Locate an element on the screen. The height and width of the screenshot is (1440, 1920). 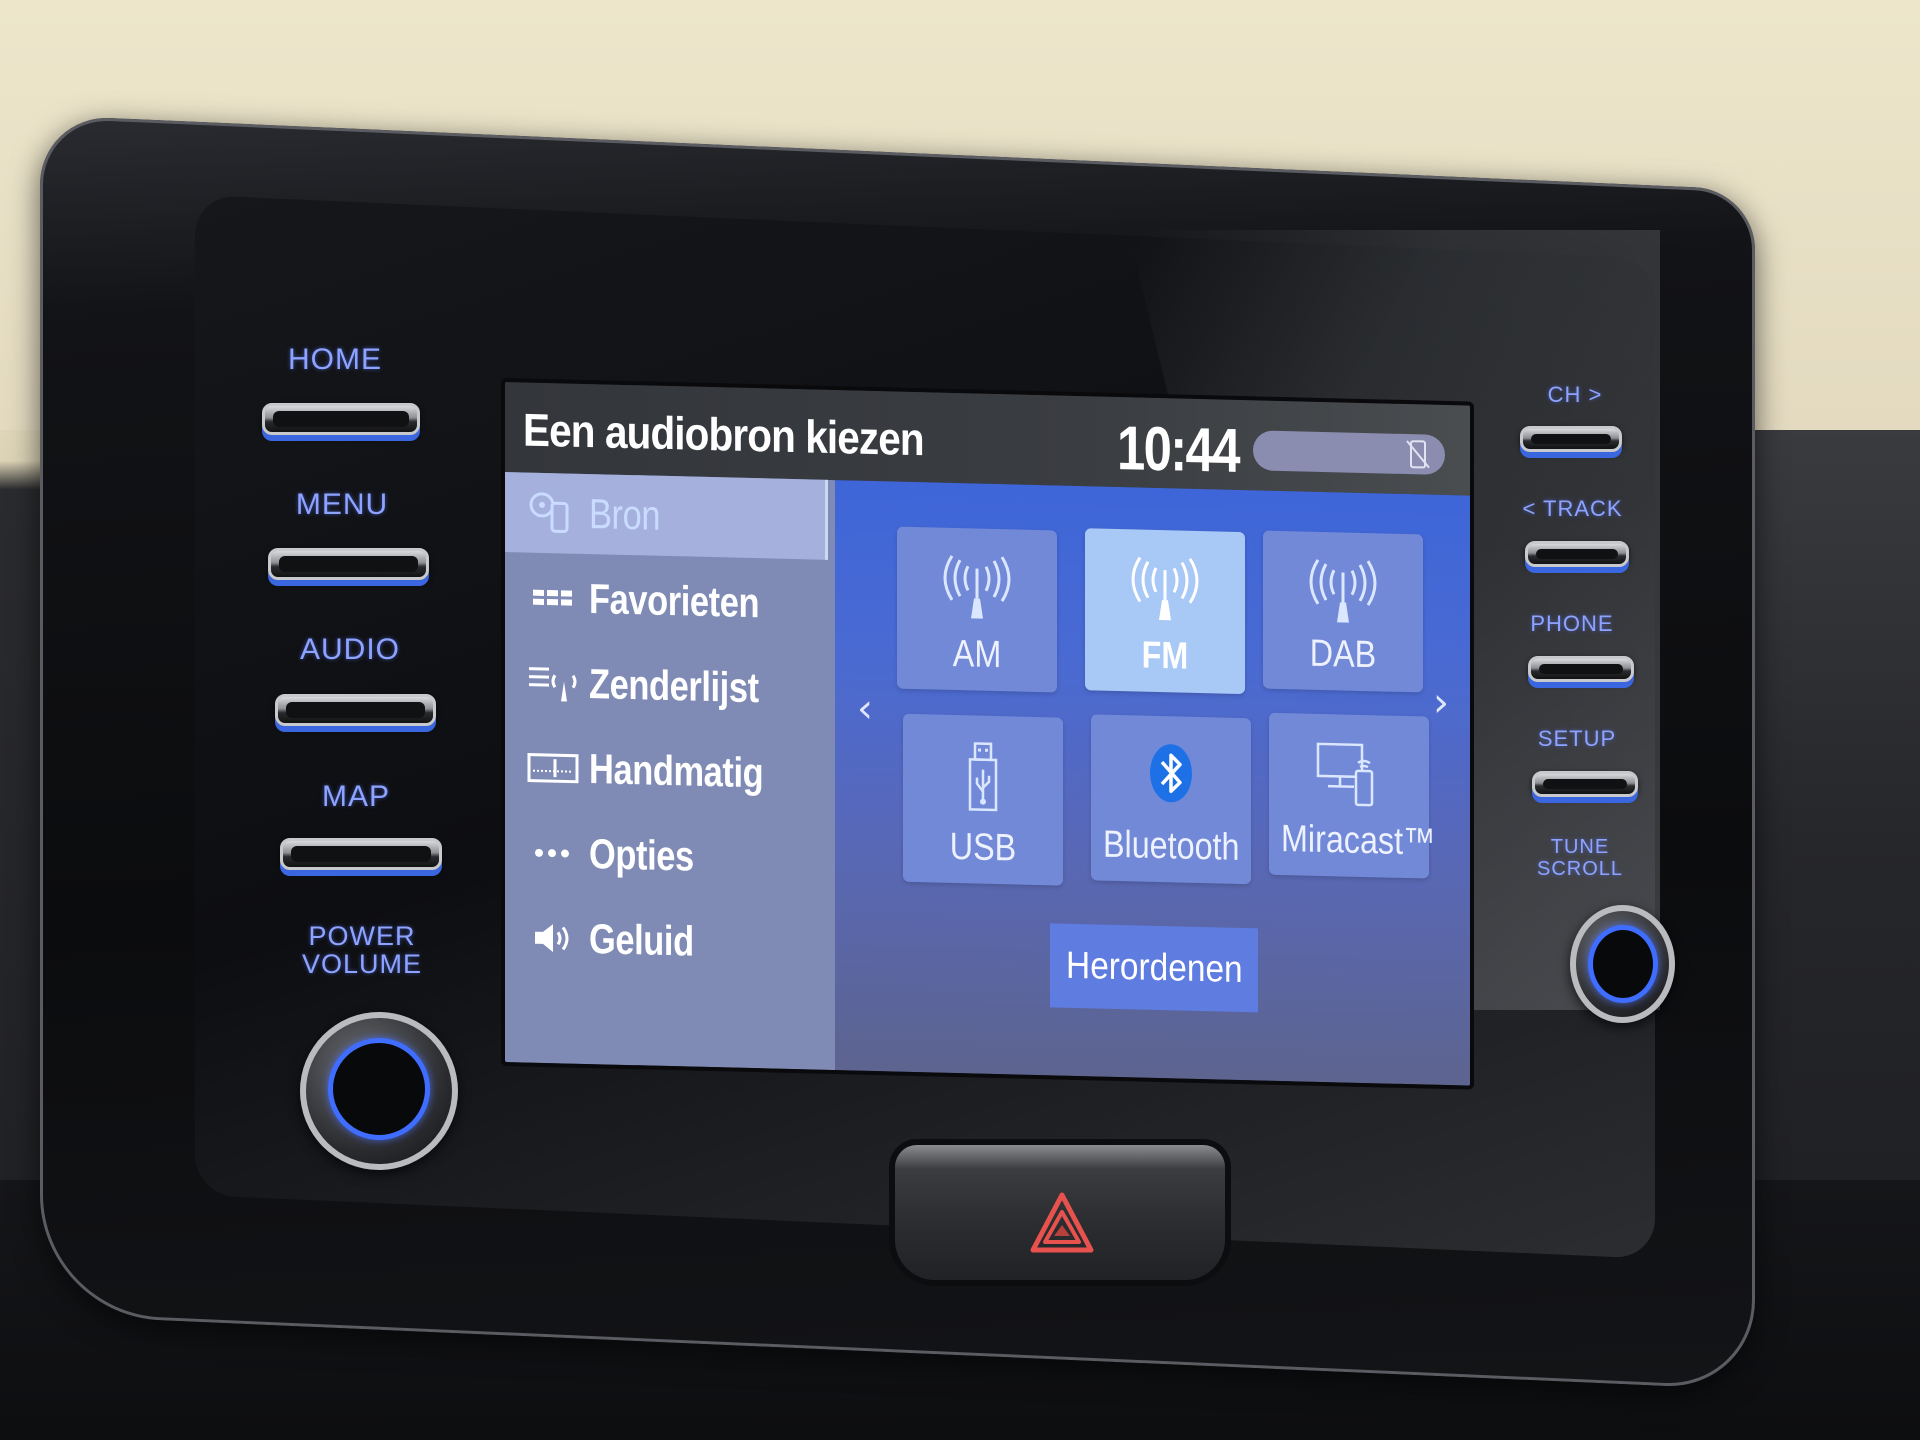
menu-button is located at coordinates (348, 564).